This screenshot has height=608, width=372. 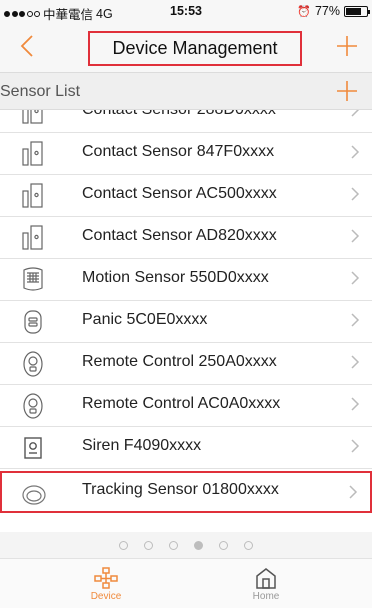 I want to click on sensor-row: Panic 5C0E0xxxx, so click(x=186, y=322).